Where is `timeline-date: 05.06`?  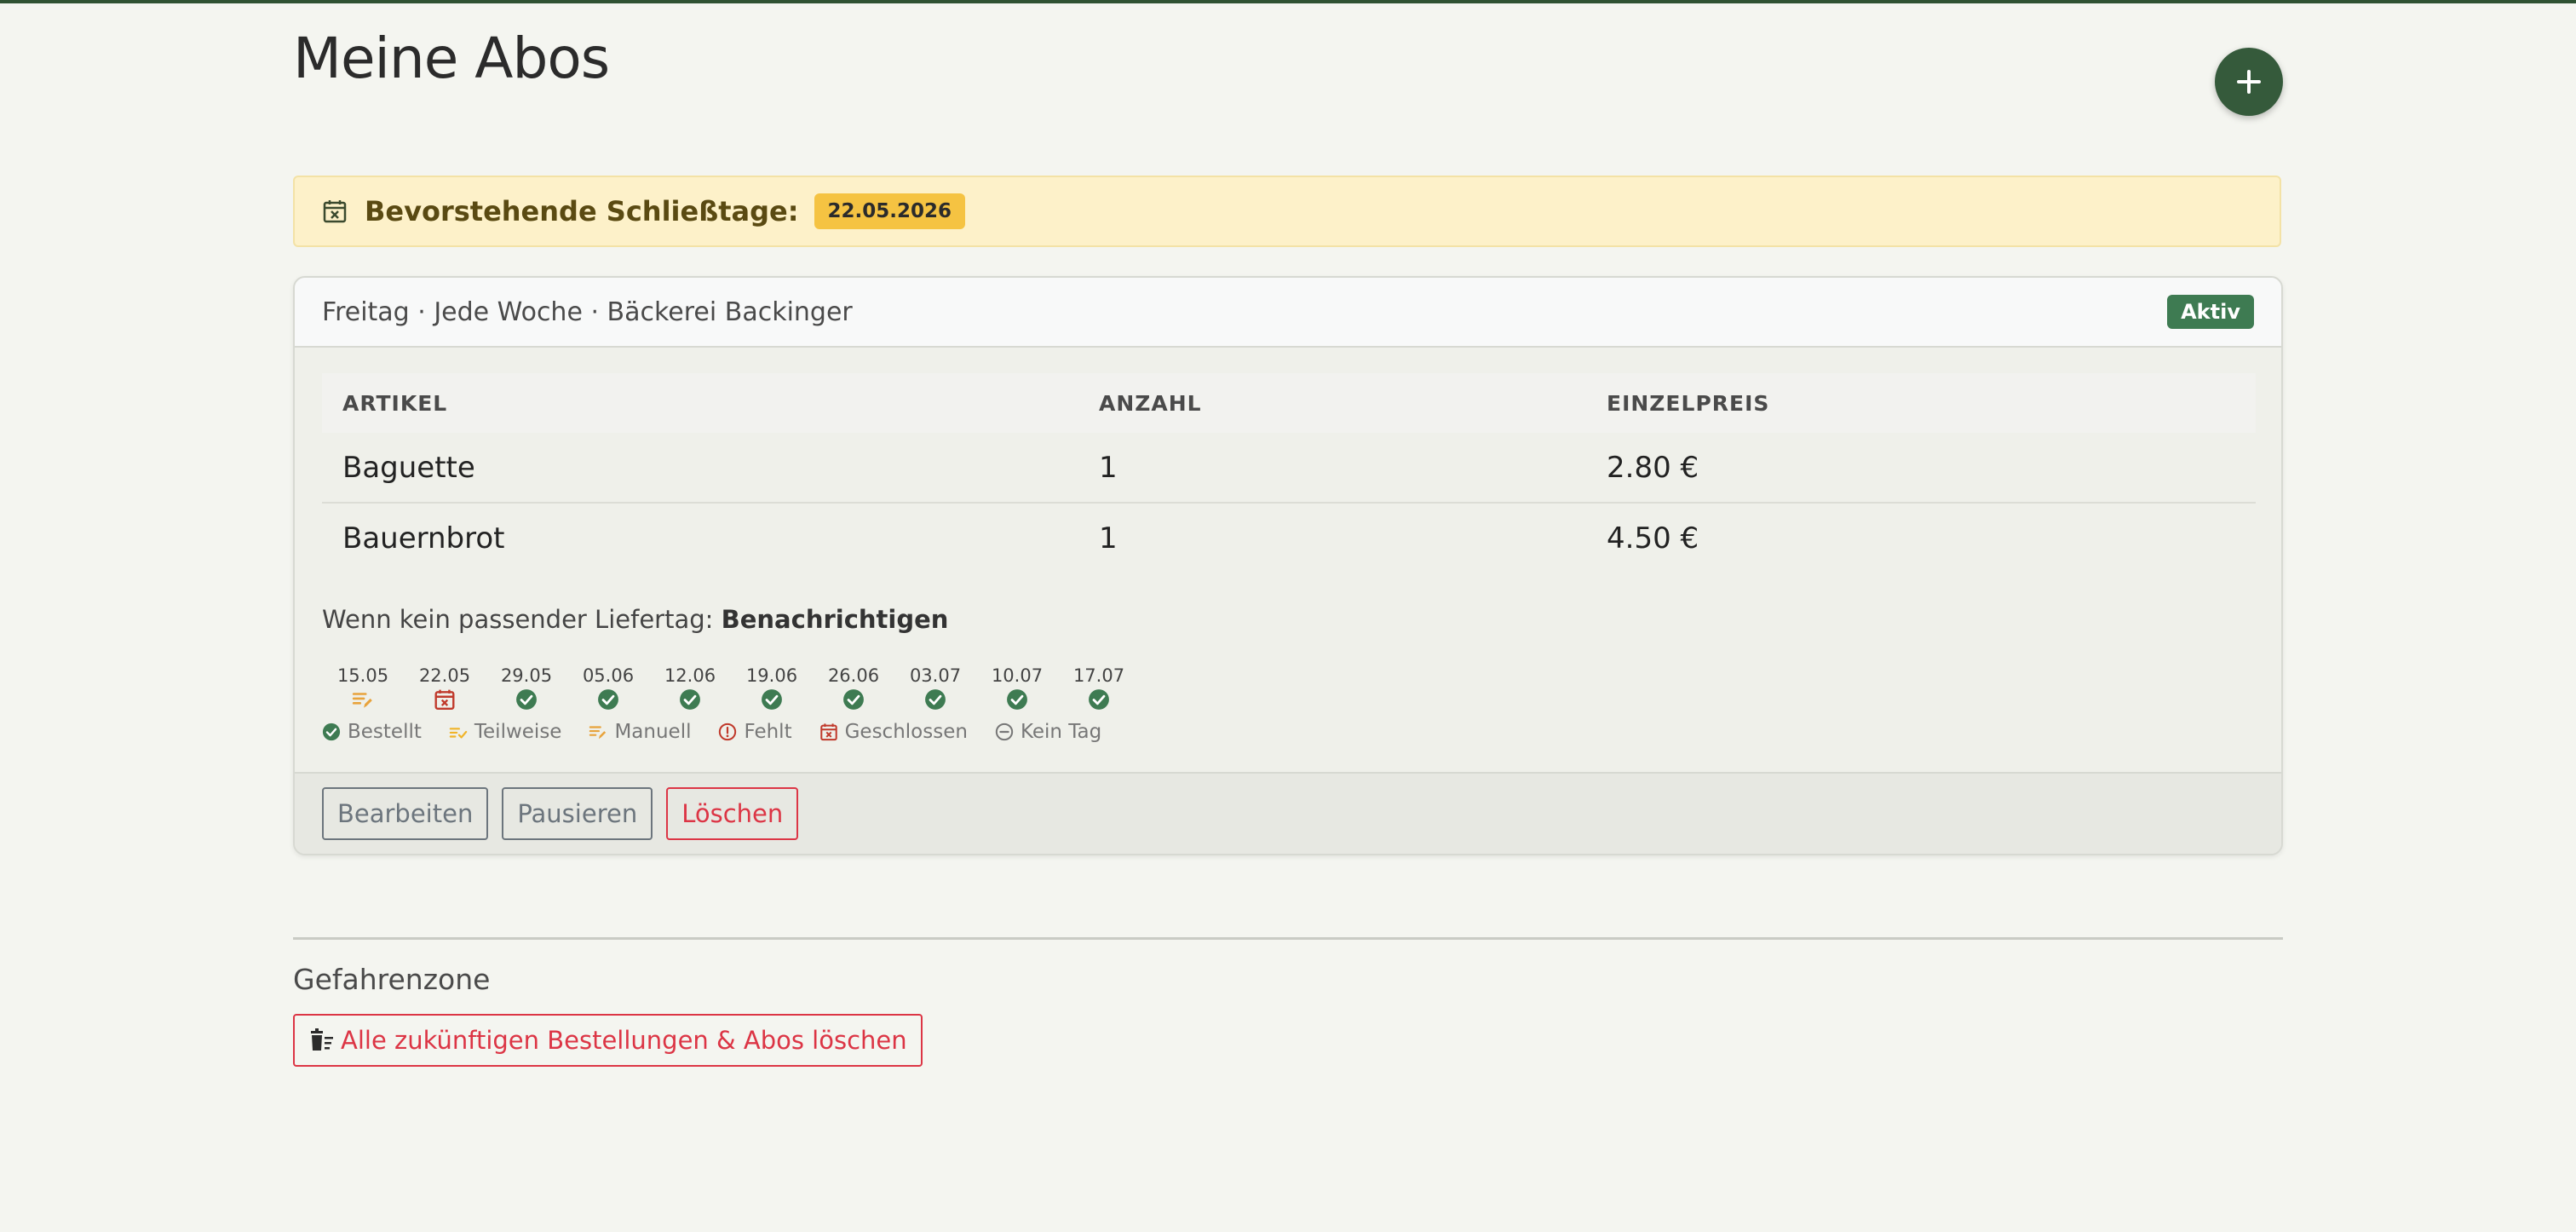
timeline-date: 05.06 is located at coordinates (608, 675).